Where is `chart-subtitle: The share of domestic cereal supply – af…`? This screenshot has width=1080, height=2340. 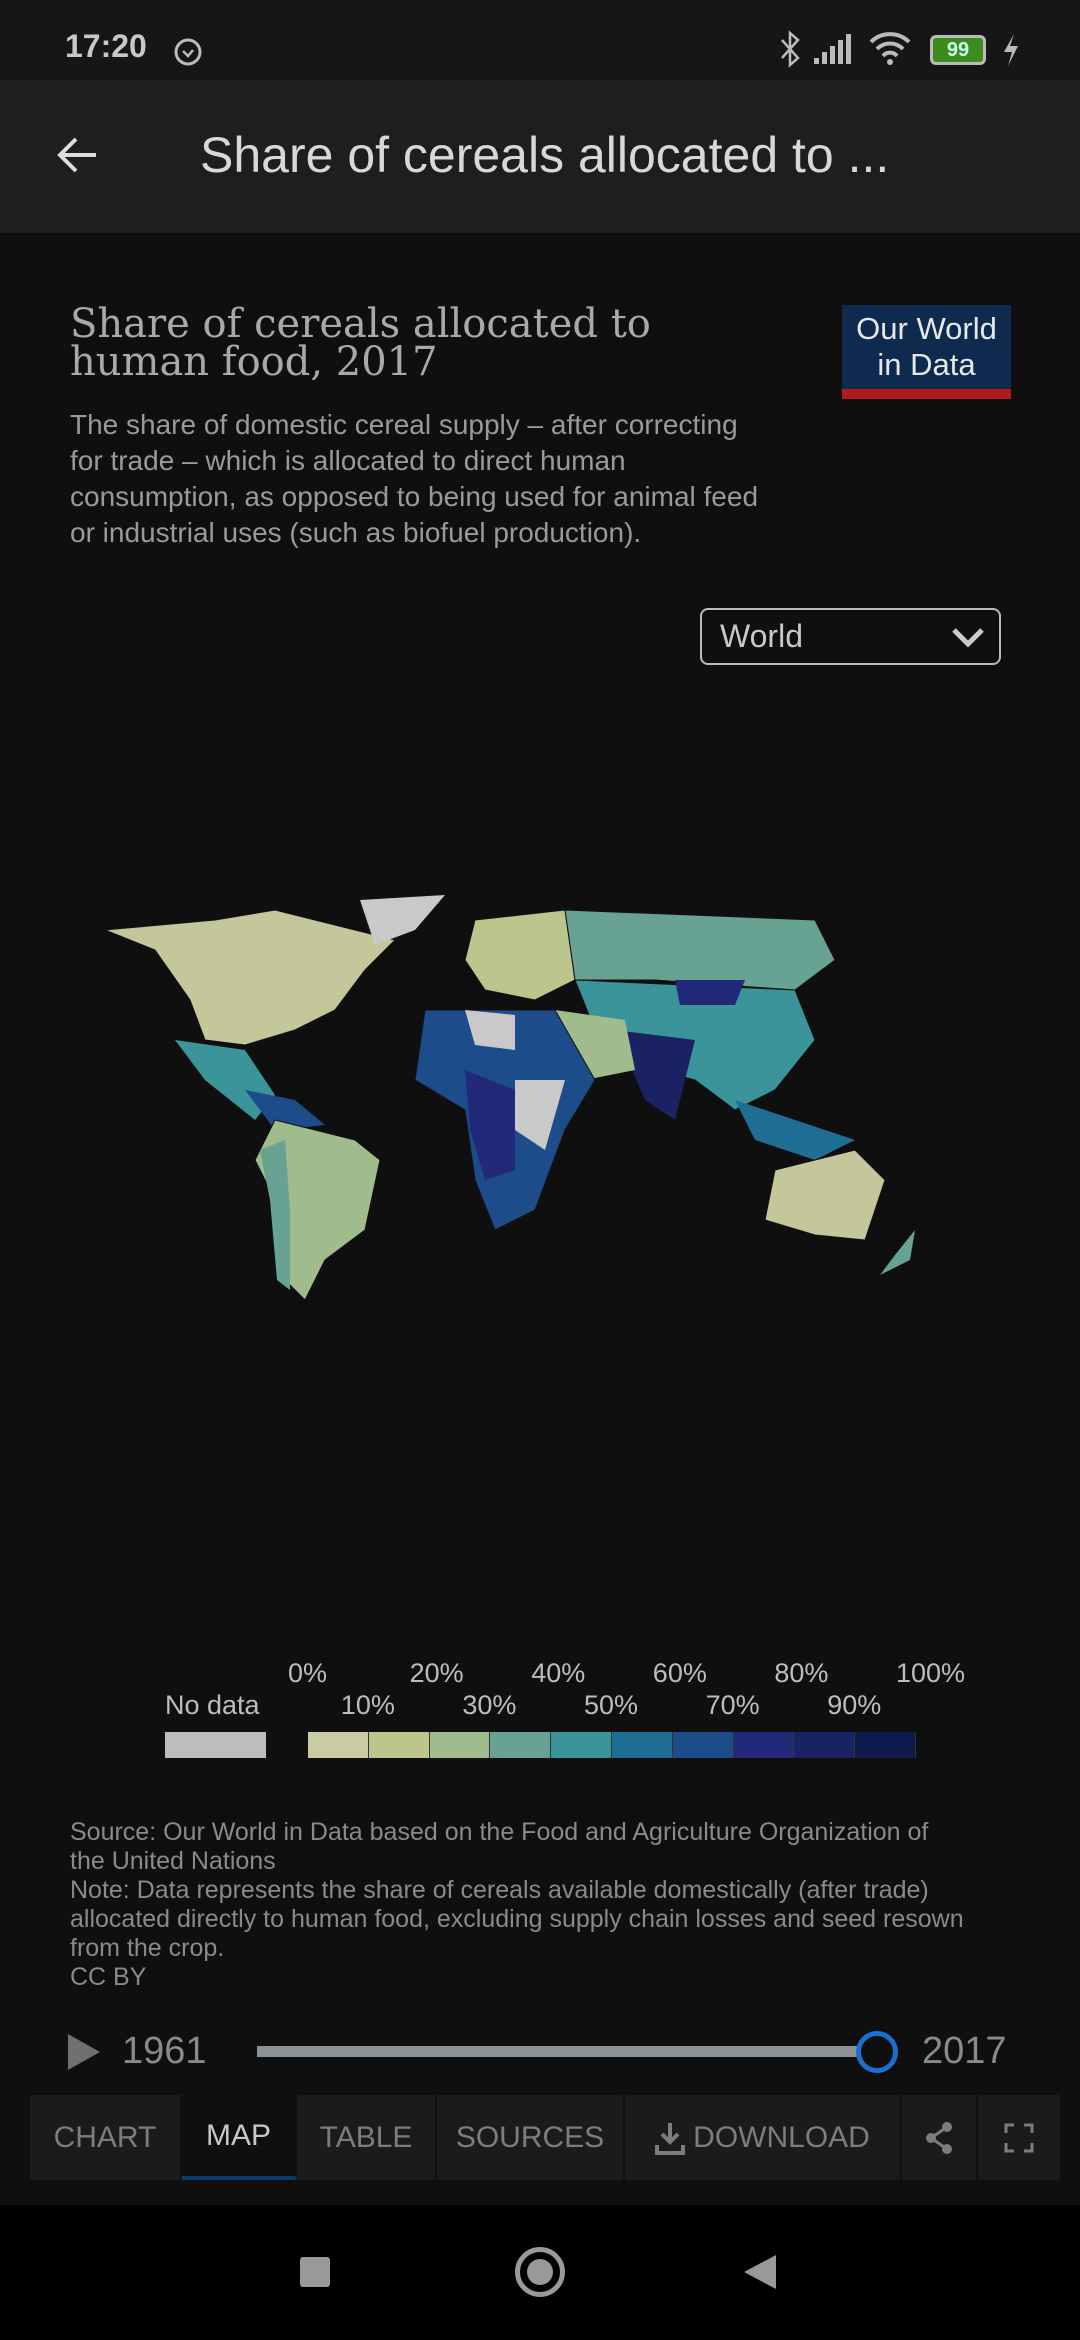 chart-subtitle: The share of domestic cereal supply – af… is located at coordinates (414, 478).